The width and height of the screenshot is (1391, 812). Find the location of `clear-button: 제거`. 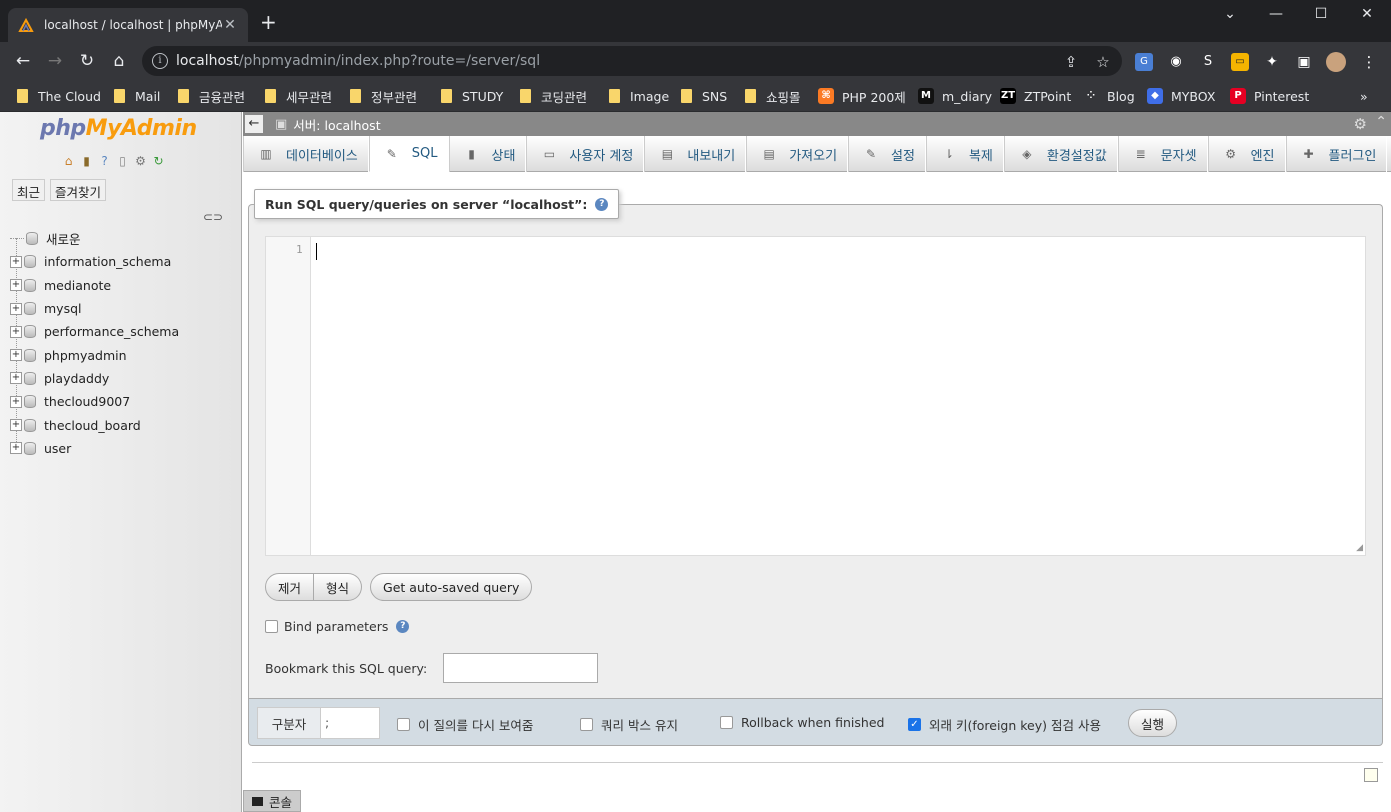

clear-button: 제거 is located at coordinates (290, 587).